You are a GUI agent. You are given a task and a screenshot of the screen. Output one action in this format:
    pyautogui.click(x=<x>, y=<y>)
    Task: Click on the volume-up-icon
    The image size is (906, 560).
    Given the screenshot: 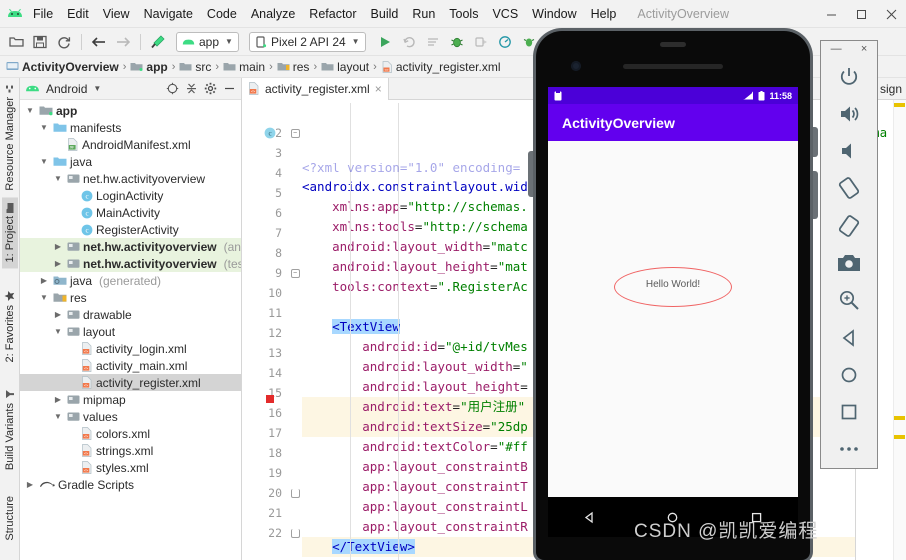 What is the action you would take?
    pyautogui.click(x=849, y=113)
    